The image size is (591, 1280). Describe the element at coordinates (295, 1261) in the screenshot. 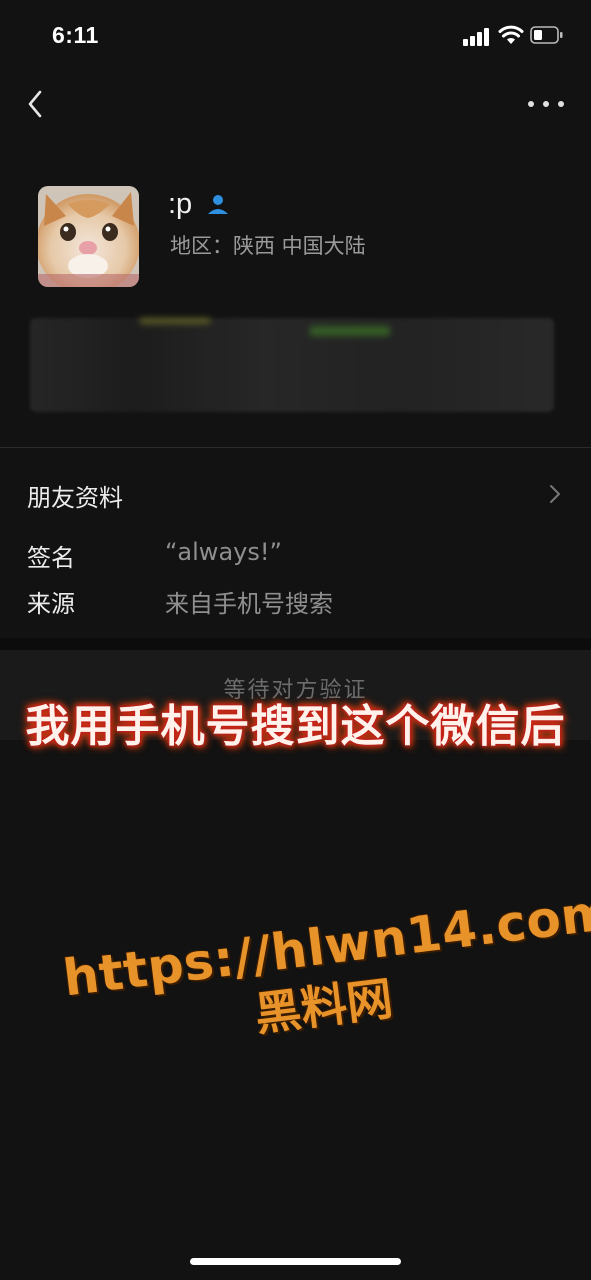

I see `home-indicator` at that location.